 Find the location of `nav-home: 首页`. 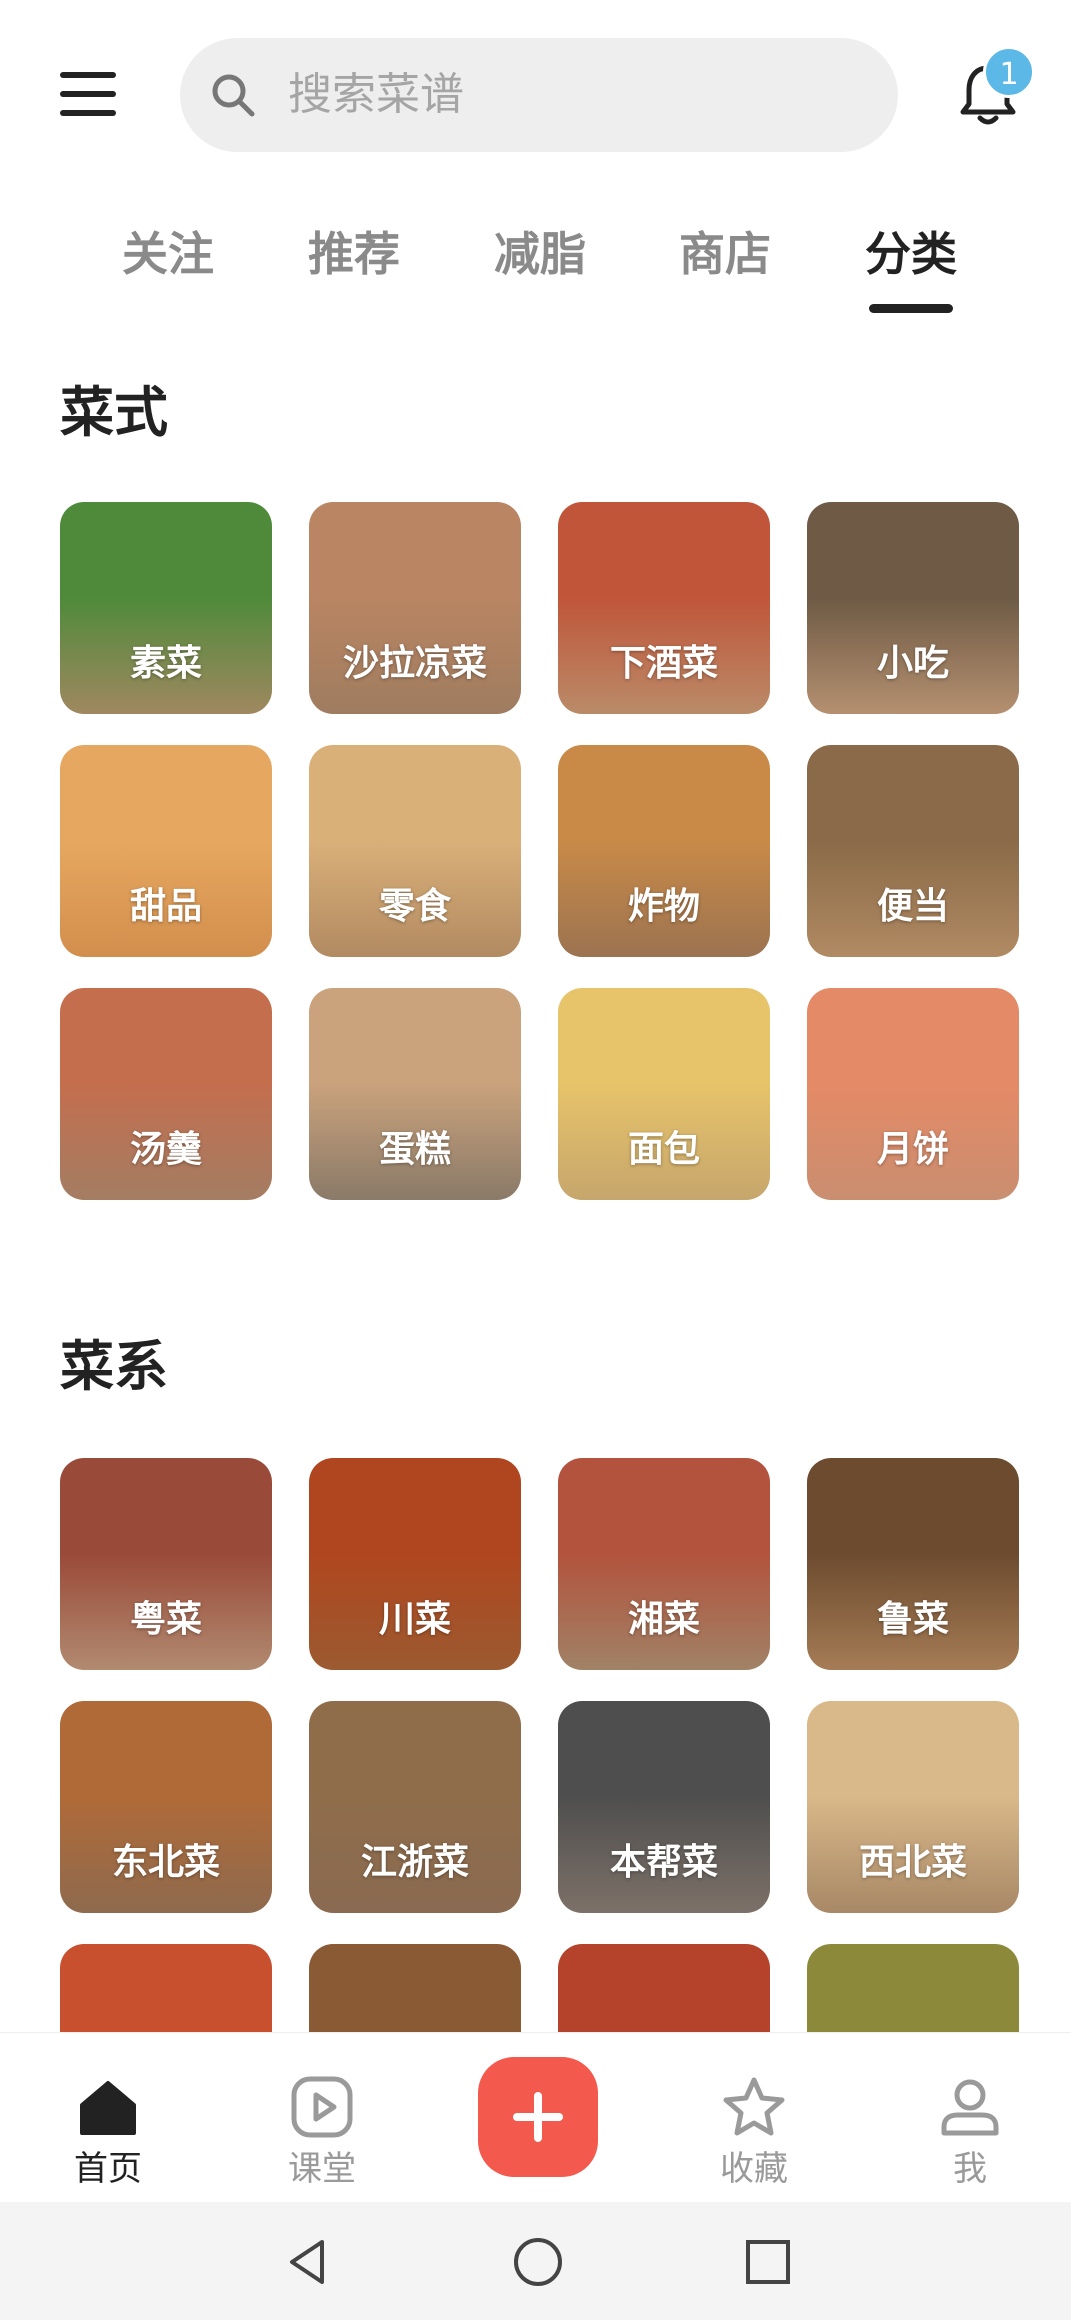

nav-home: 首页 is located at coordinates (108, 2118).